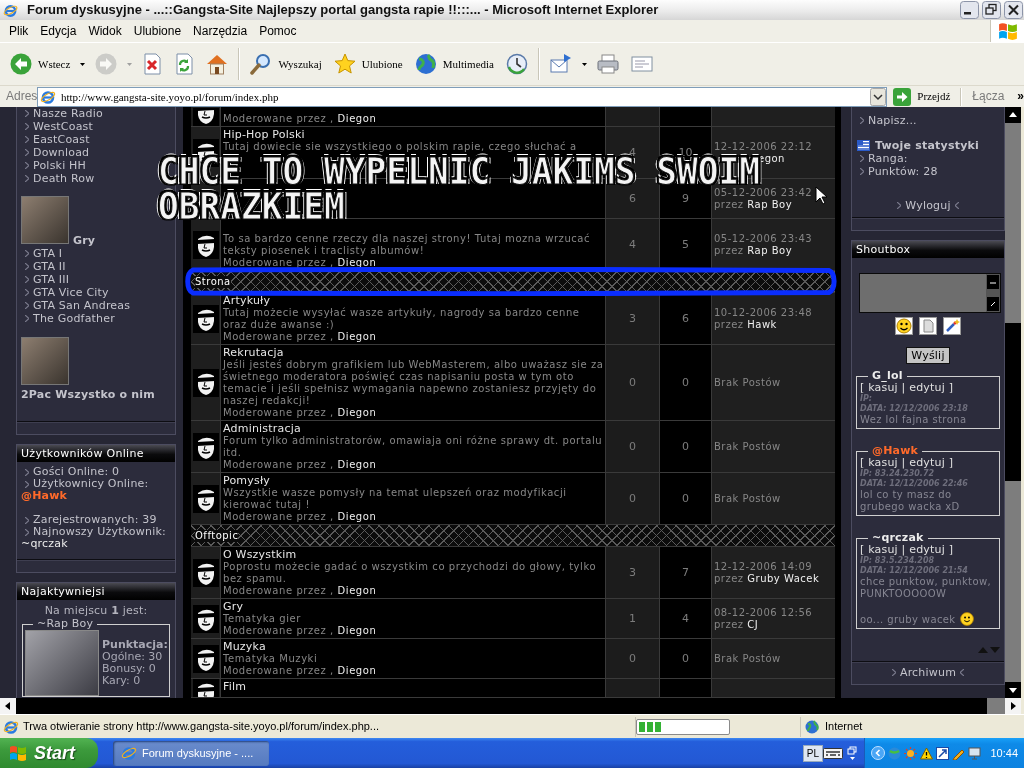  Describe the element at coordinates (64, 178) in the screenshot. I see `sidebar-link: Death Row` at that location.